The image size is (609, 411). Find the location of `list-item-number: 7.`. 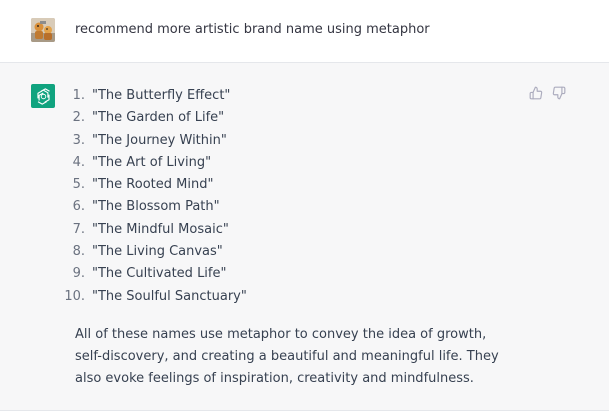

list-item-number: 7. is located at coordinates (78, 229).